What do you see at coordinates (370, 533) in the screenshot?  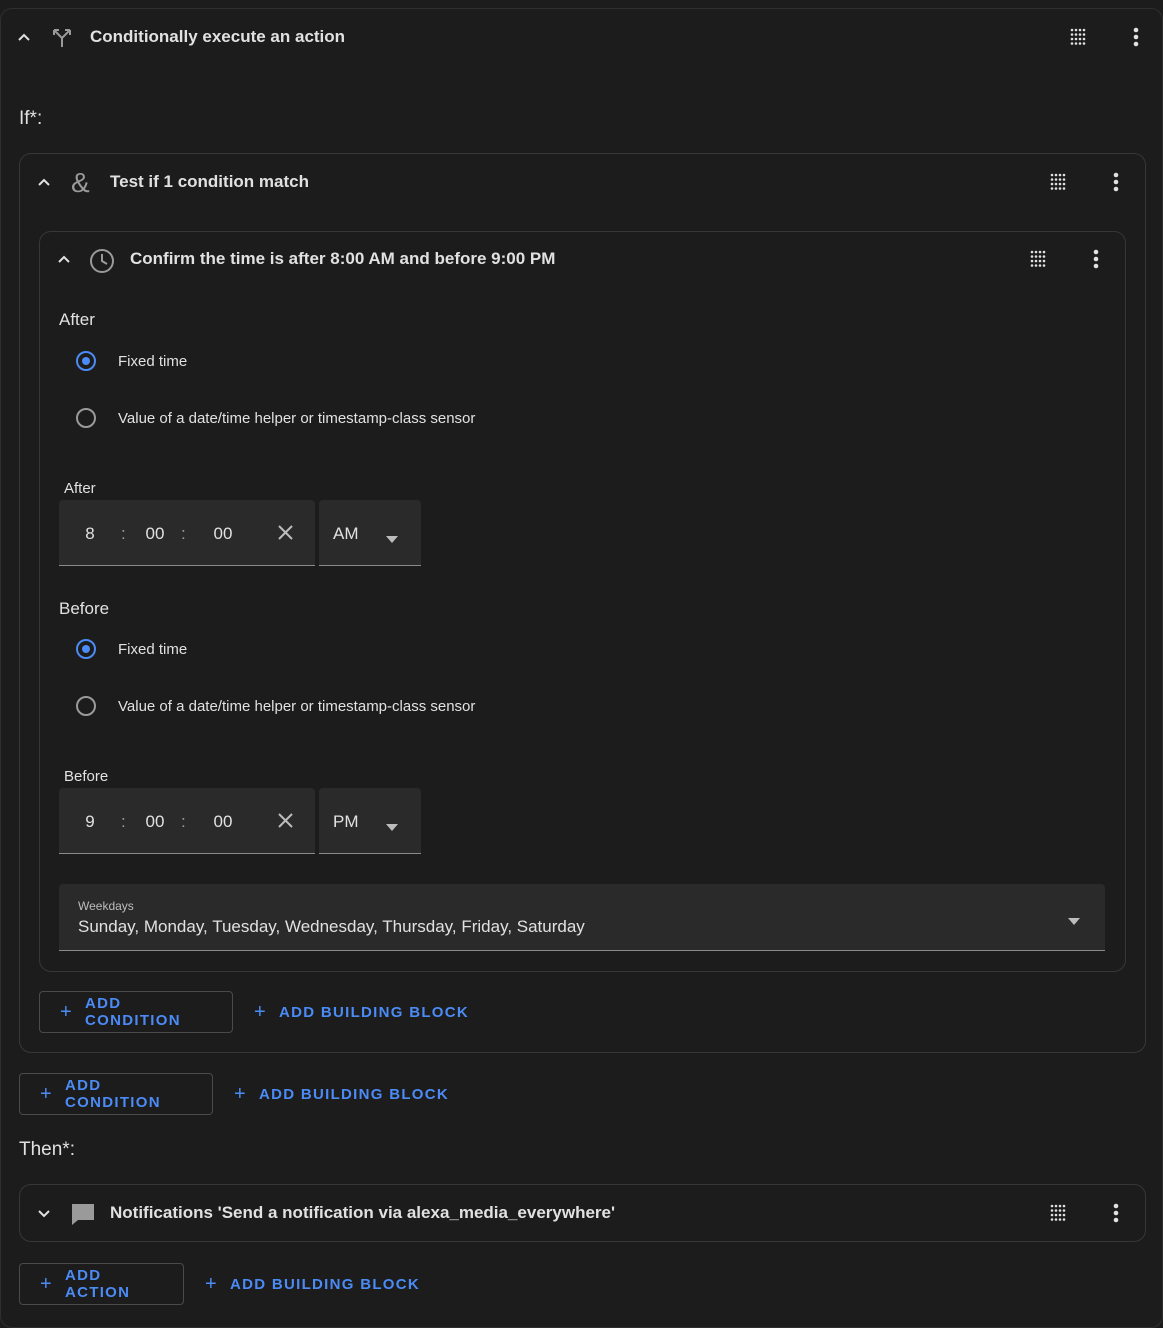 I see `after-ampm-select: AM` at bounding box center [370, 533].